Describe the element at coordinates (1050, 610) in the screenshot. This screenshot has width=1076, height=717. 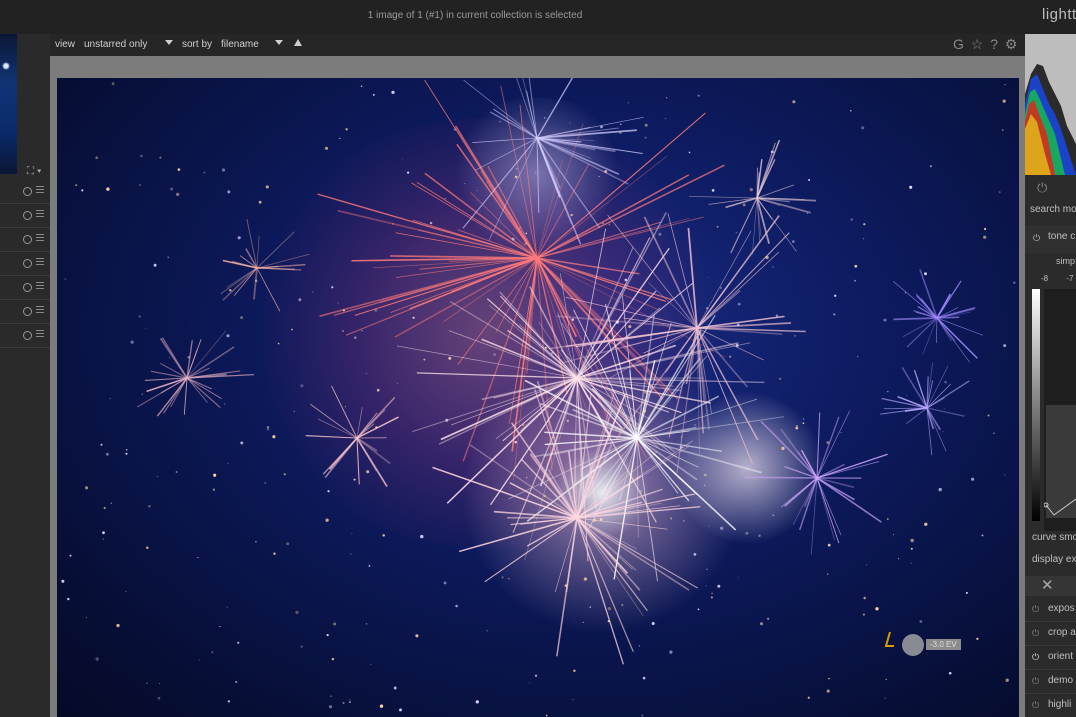
I see `module-row: ⏻ expos` at that location.